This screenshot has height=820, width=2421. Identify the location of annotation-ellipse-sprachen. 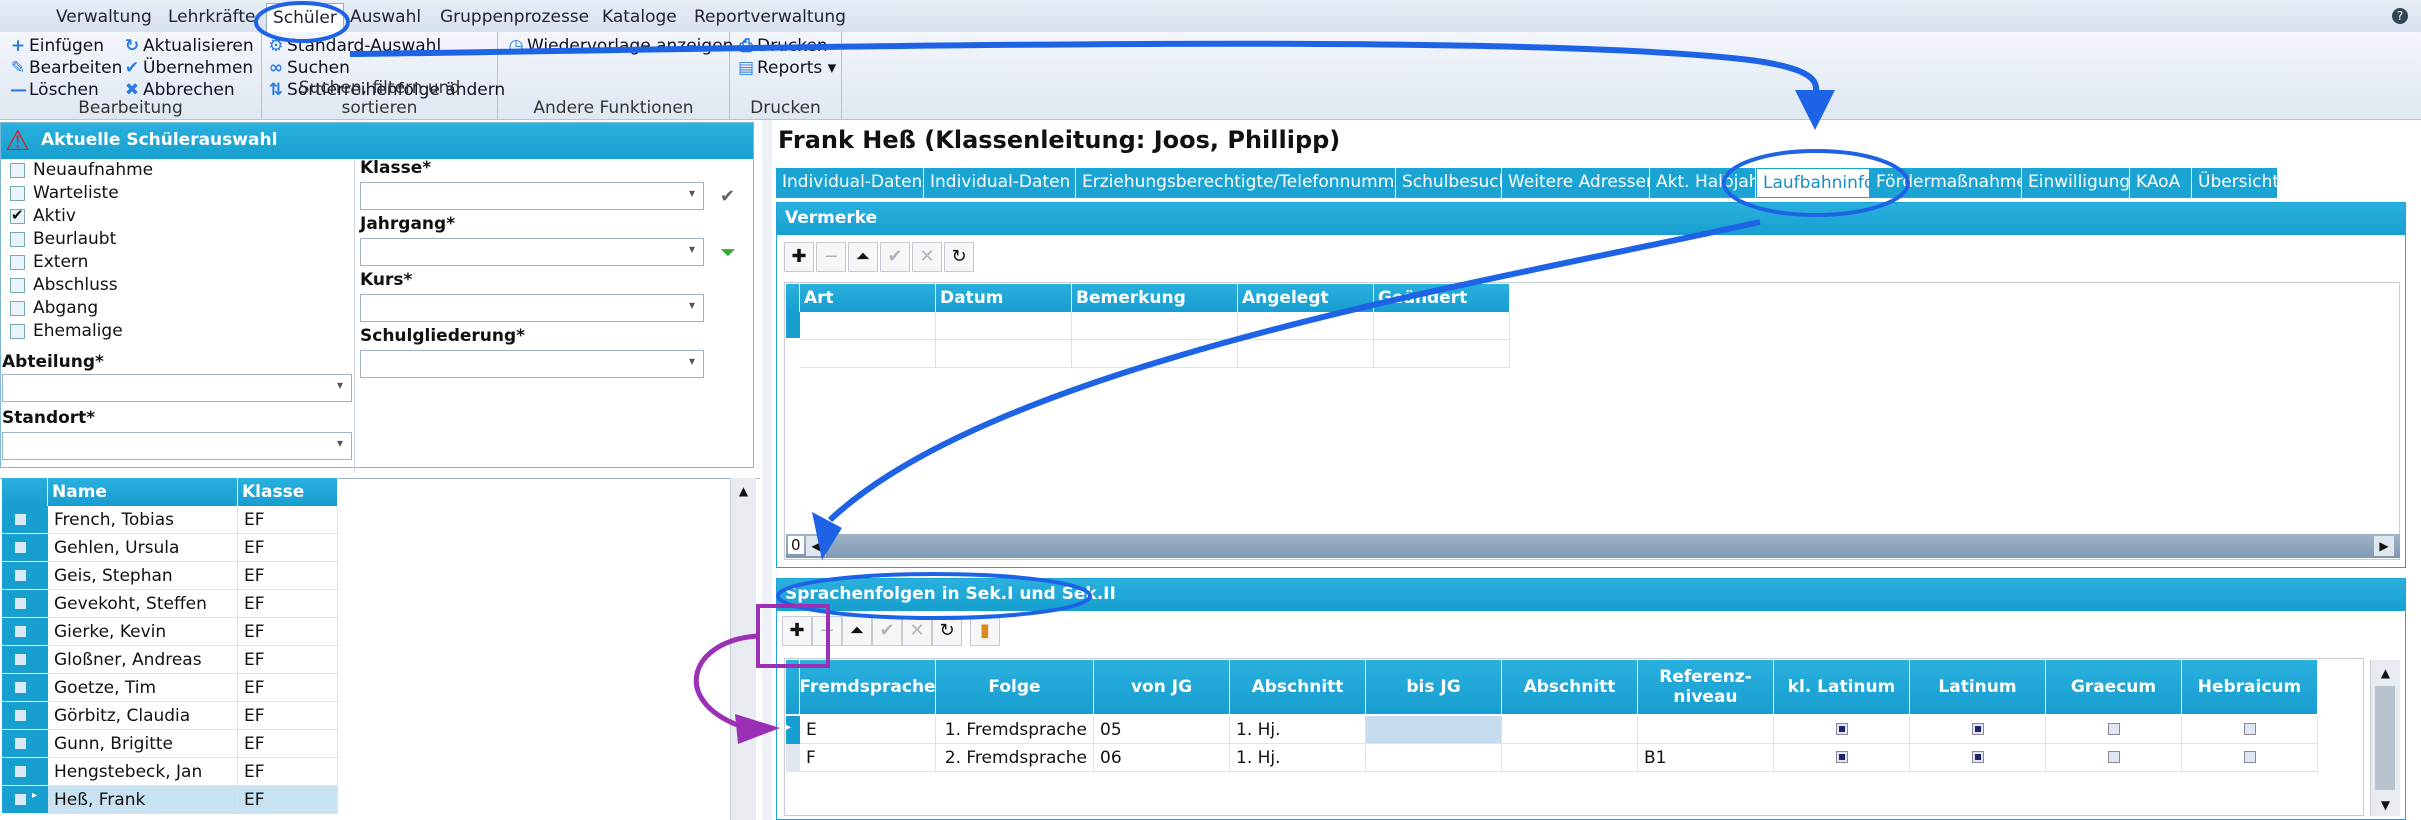
(934, 596).